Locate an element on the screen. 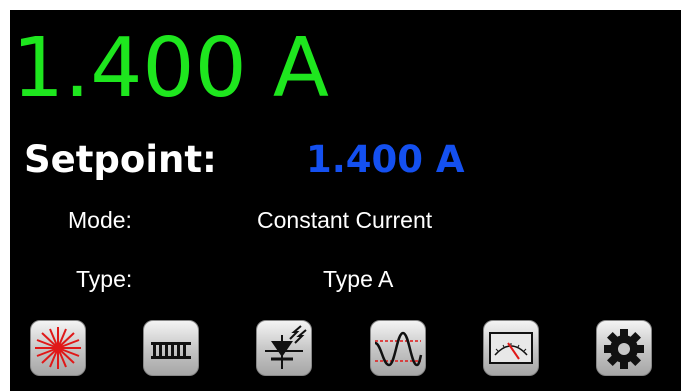  photodiode-icon is located at coordinates (286, 347).